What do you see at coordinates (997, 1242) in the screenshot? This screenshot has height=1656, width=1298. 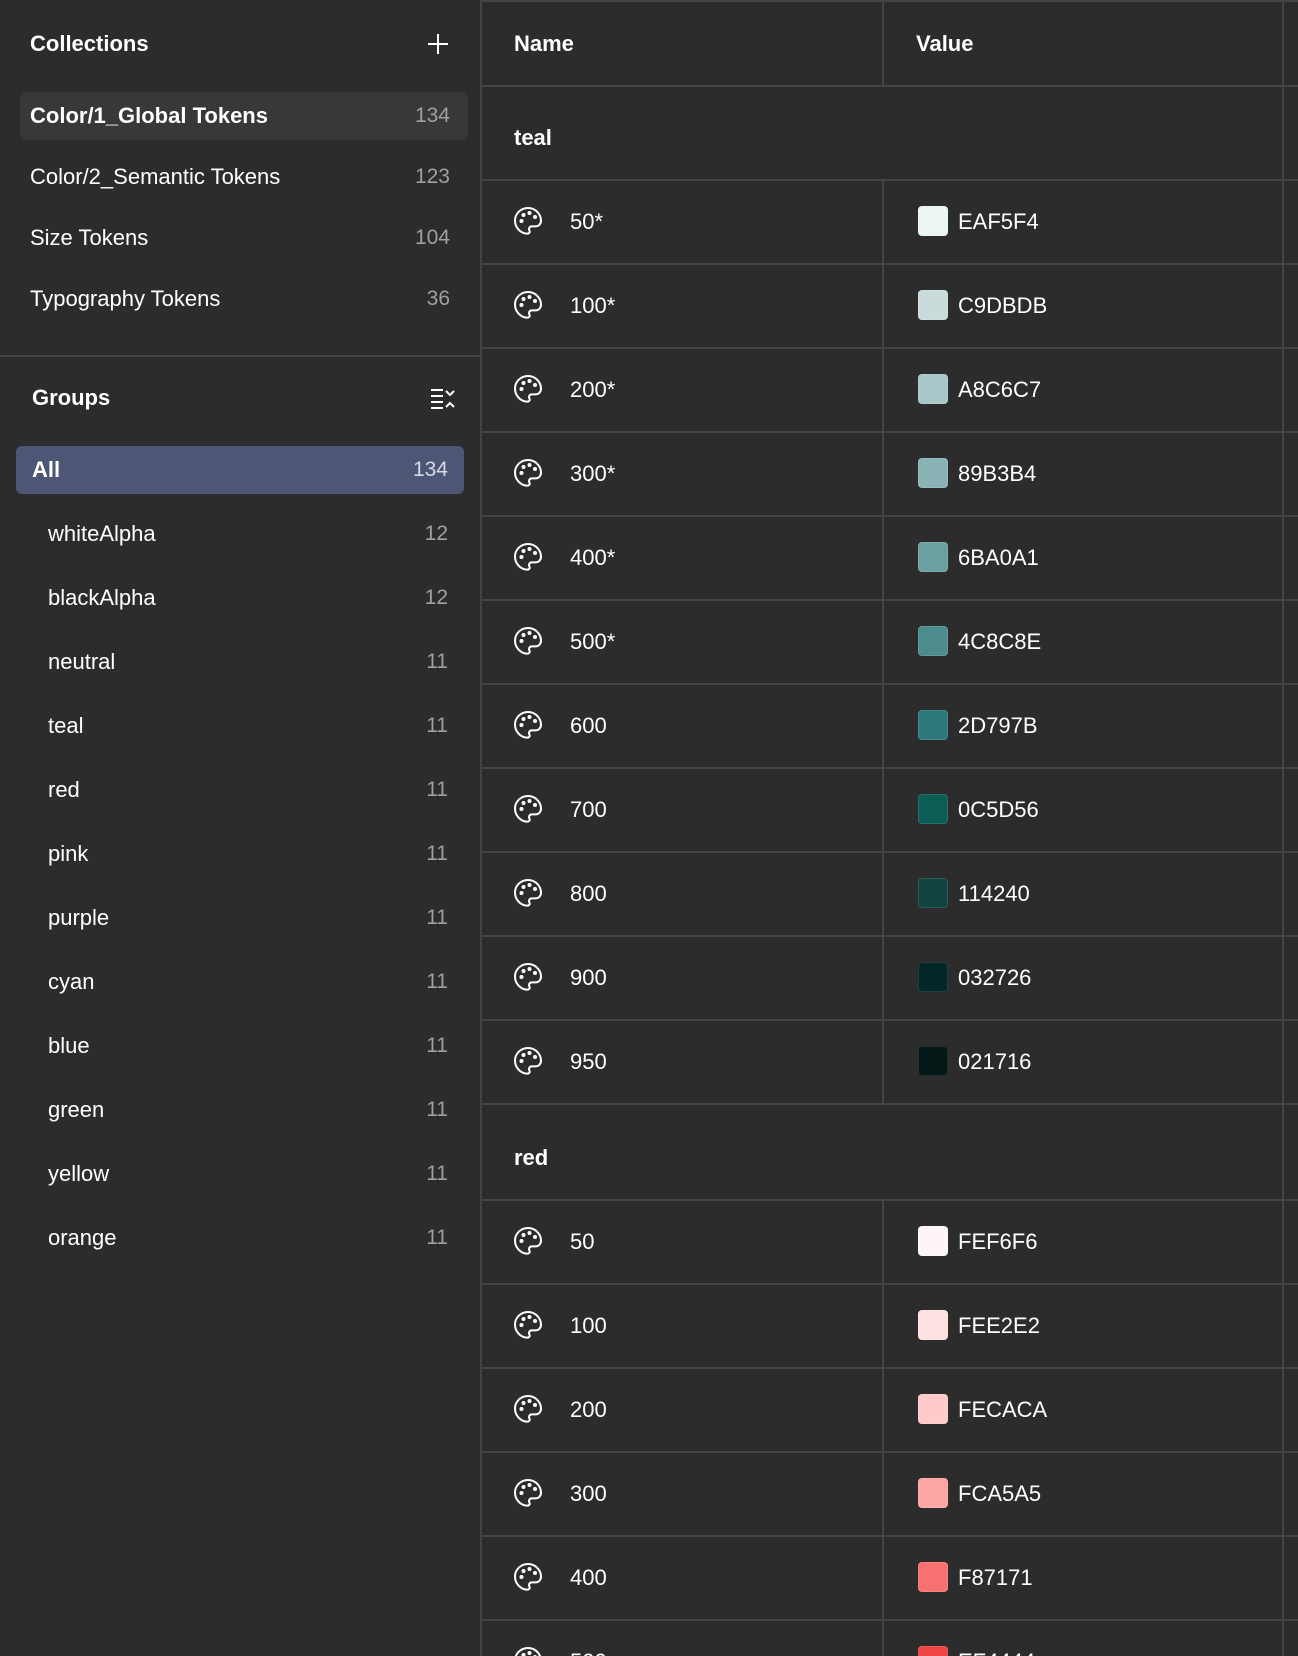 I see `token-value: FEF6F6` at bounding box center [997, 1242].